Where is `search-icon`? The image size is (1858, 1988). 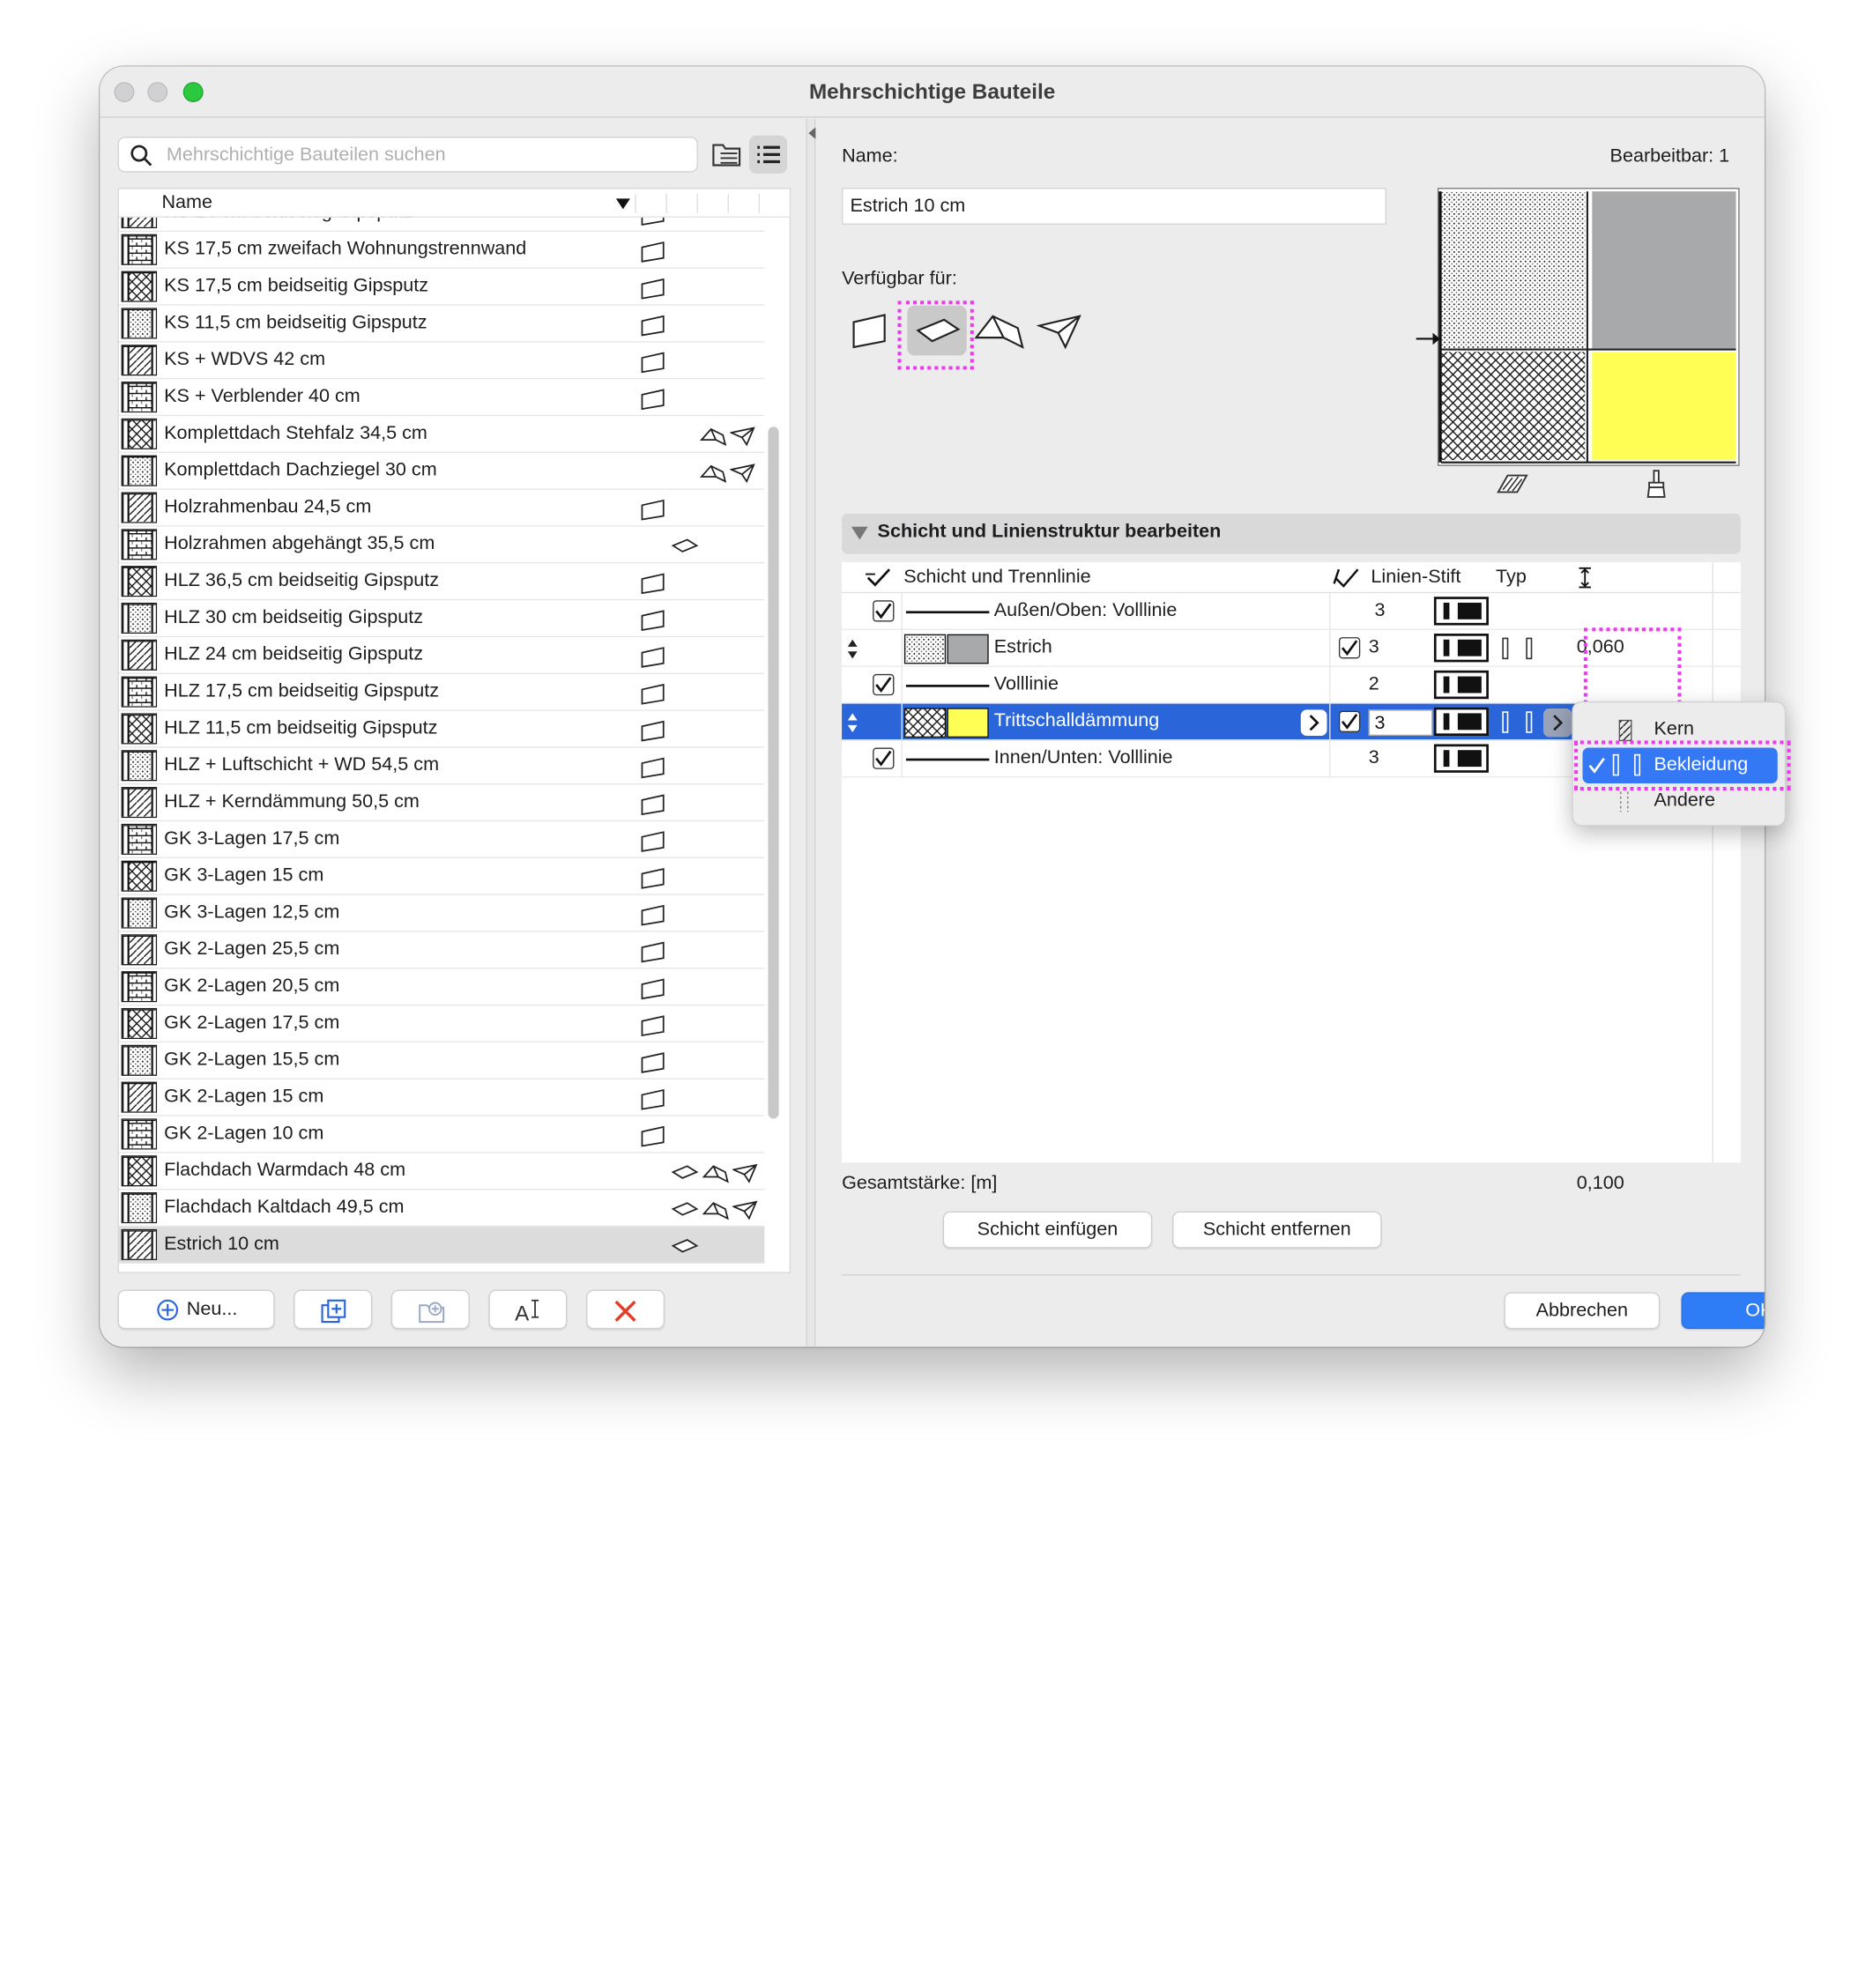 search-icon is located at coordinates (141, 156).